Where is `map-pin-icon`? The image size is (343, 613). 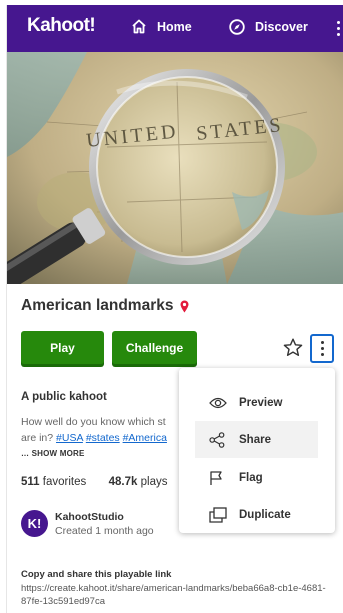
map-pin-icon is located at coordinates (184, 306).